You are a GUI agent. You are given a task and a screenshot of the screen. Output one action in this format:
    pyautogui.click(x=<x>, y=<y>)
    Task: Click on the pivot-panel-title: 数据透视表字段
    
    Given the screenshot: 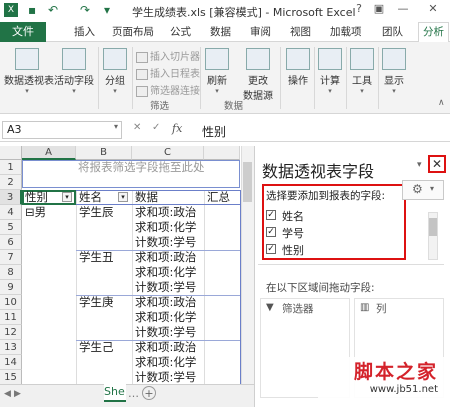 What is the action you would take?
    pyautogui.click(x=318, y=171)
    